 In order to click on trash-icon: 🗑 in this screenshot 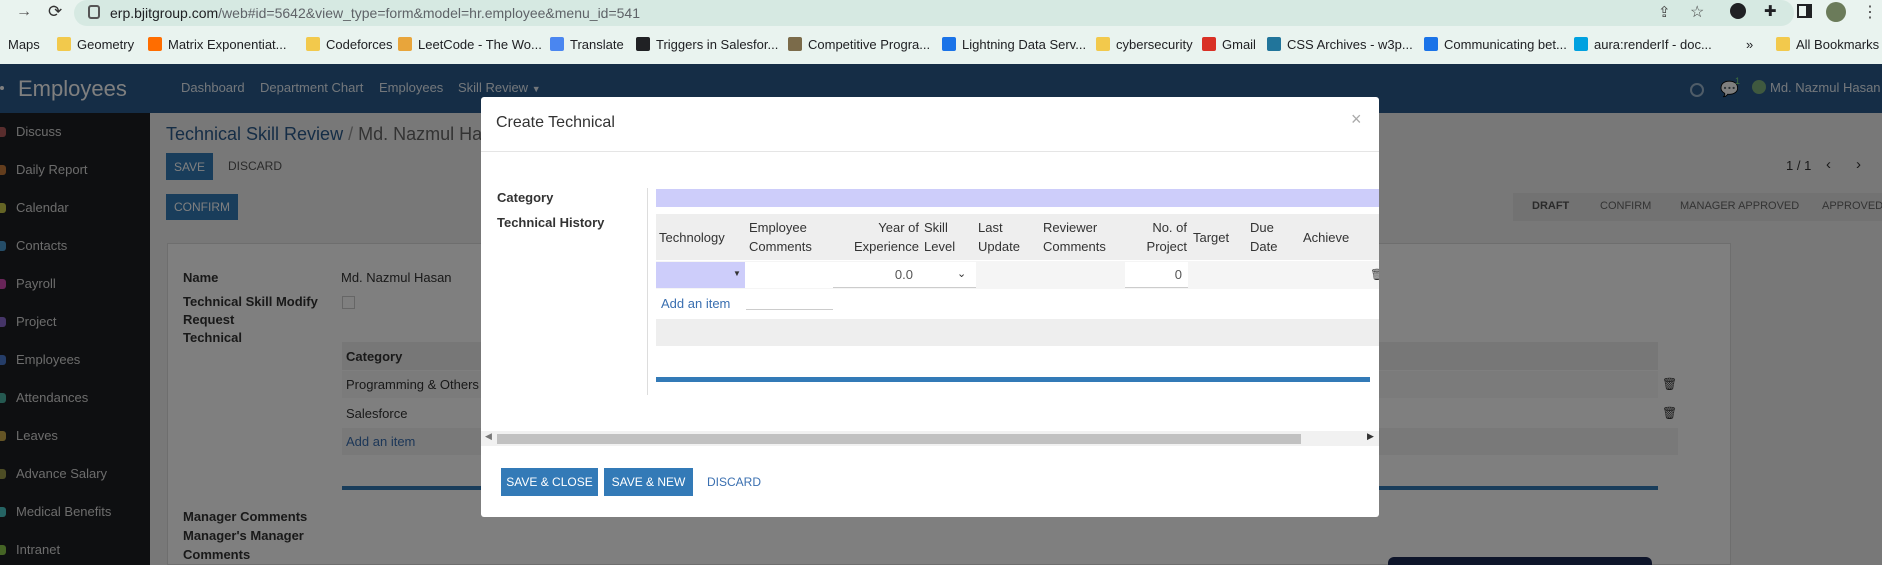, I will do `click(1374, 274)`.